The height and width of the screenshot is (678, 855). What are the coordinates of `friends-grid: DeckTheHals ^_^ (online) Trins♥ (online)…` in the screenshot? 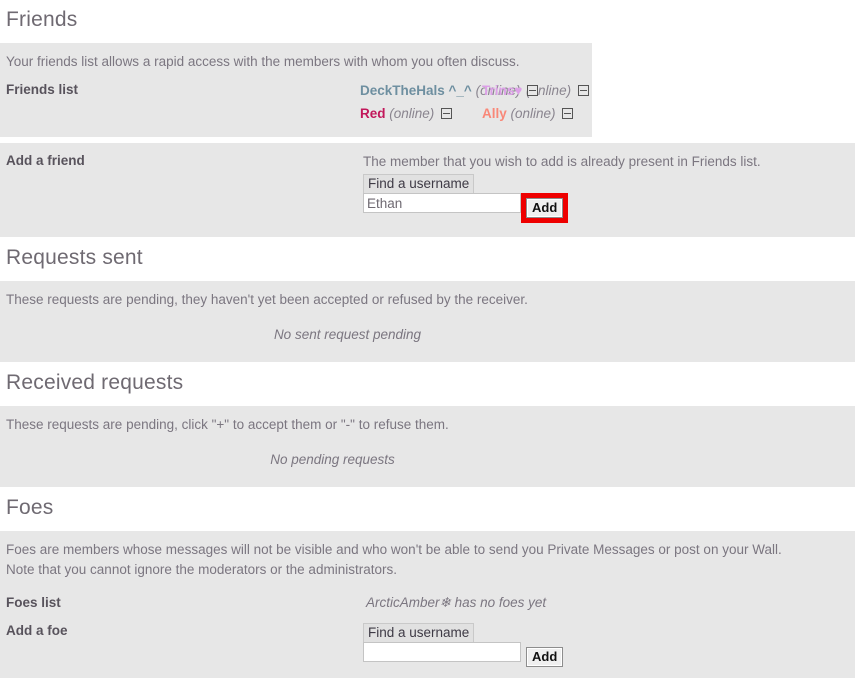 It's located at (476, 102).